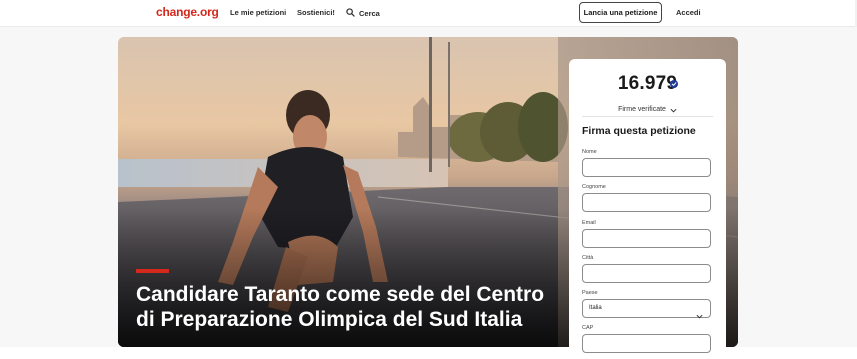 This screenshot has width=857, height=359. Describe the element at coordinates (350, 13) in the screenshot. I see `search-icon` at that location.